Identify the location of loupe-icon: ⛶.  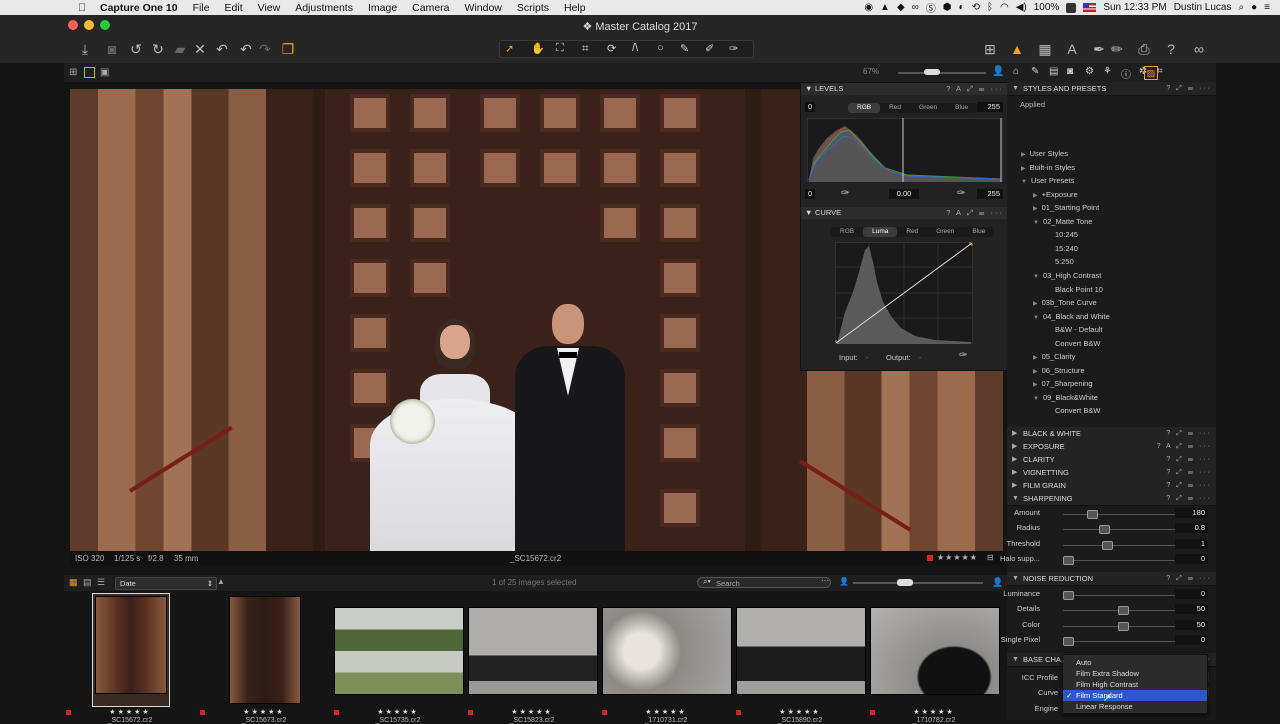
(560, 48).